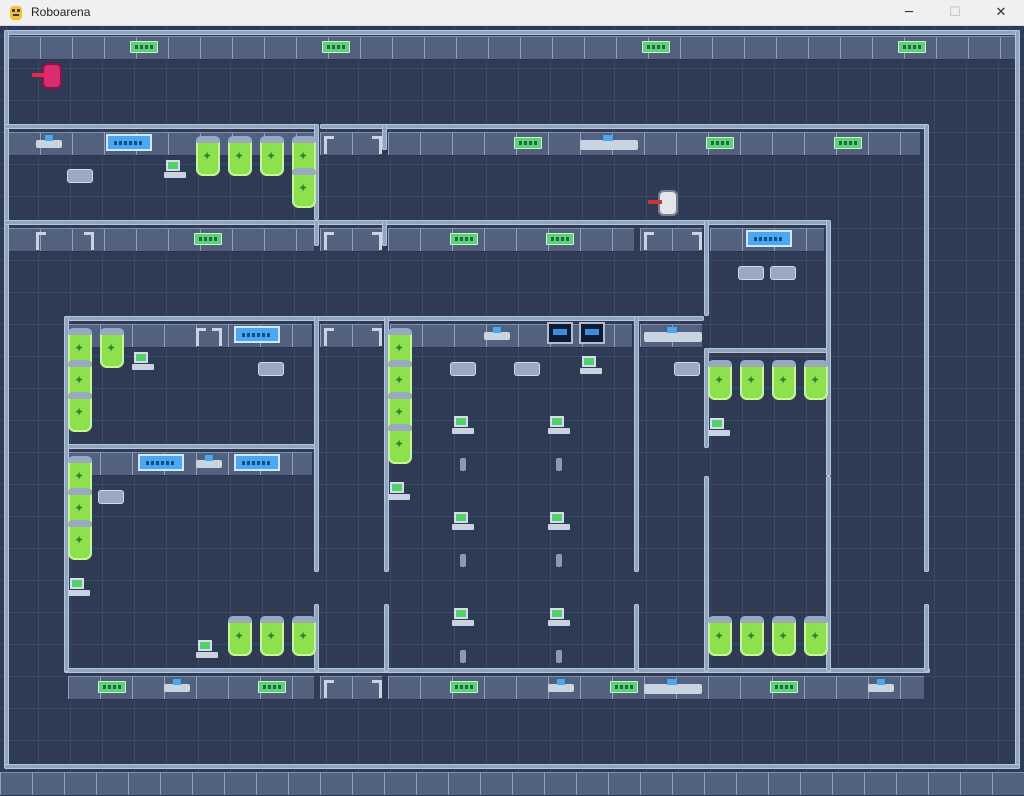  Describe the element at coordinates (909, 13) in the screenshot. I see `minimize-button: ─` at that location.